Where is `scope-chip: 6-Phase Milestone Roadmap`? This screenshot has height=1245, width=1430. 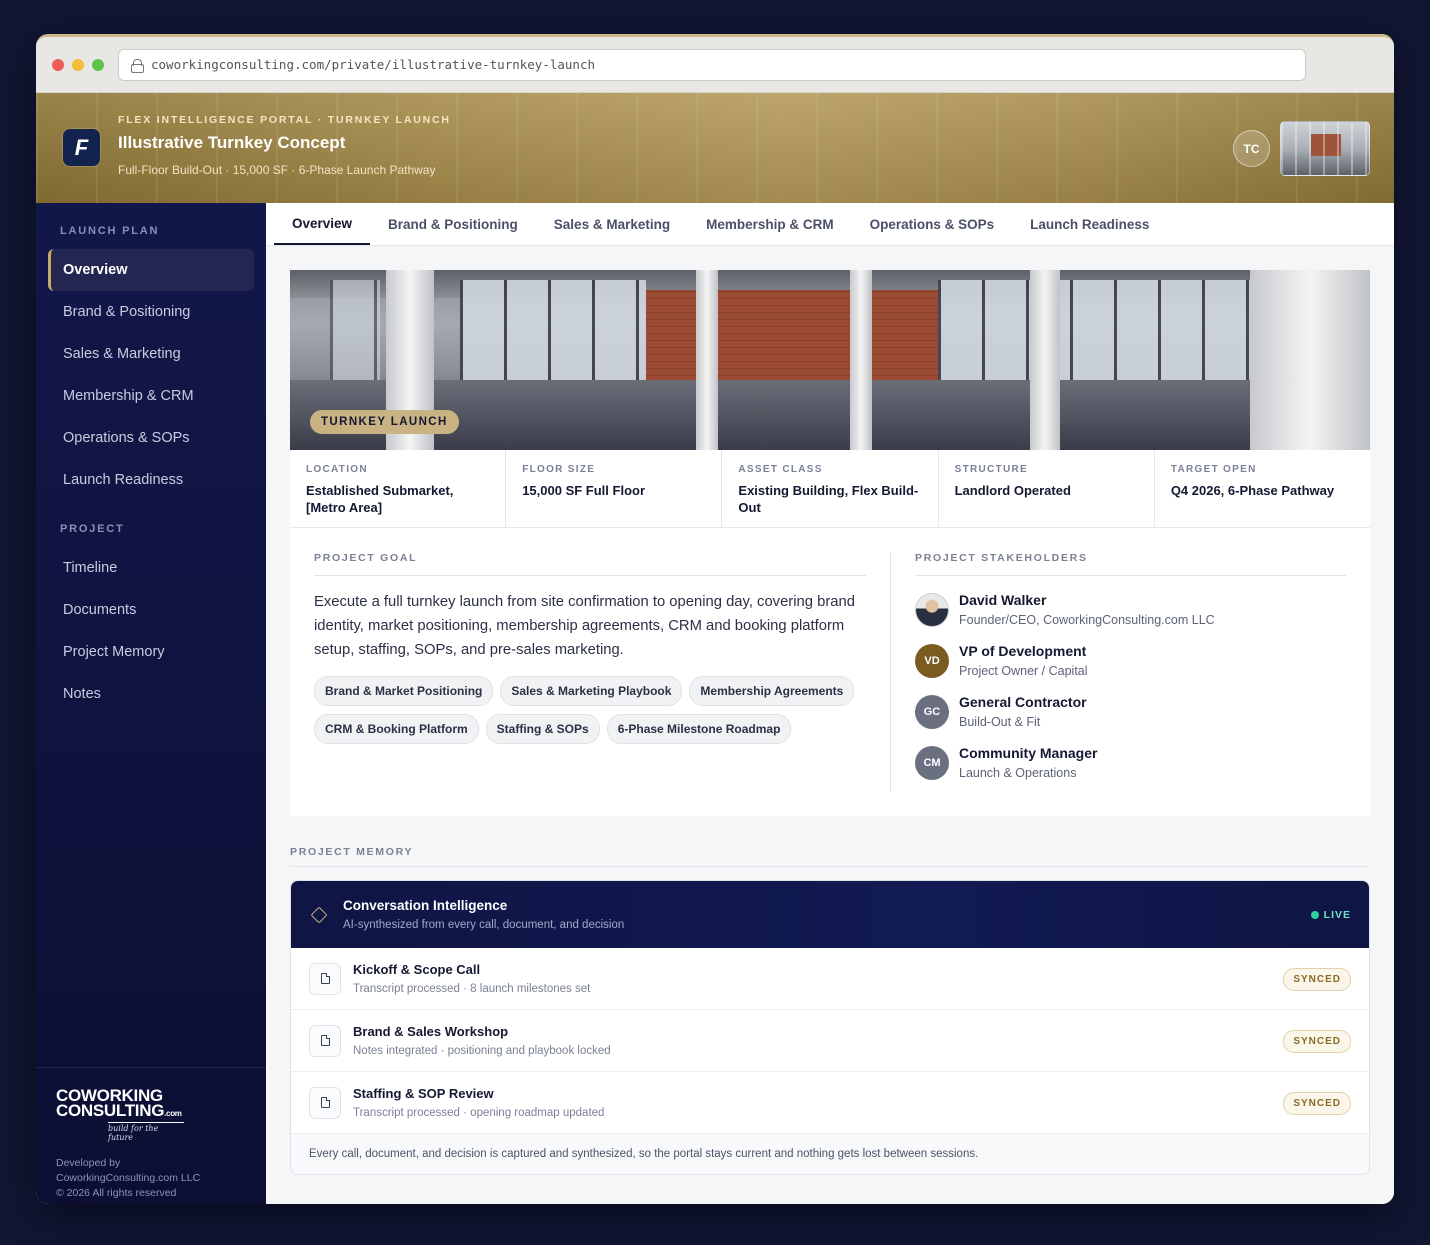 scope-chip: 6-Phase Milestone Roadmap is located at coordinates (699, 729).